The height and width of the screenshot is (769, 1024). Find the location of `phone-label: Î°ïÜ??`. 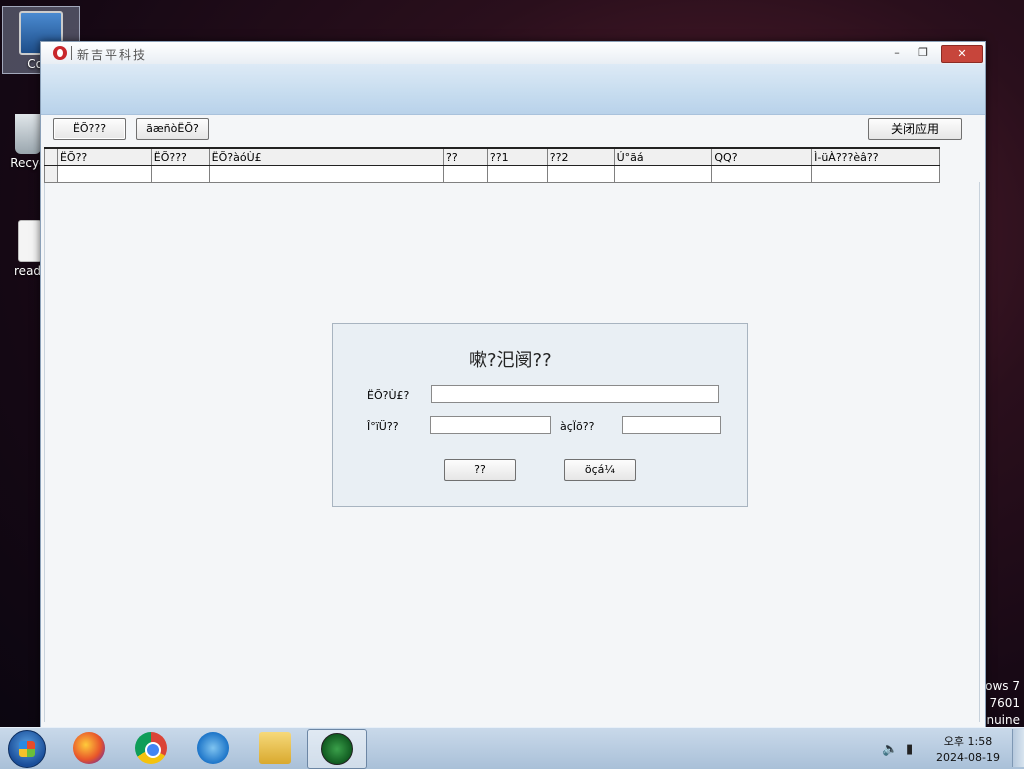

phone-label: Î°ïÜ?? is located at coordinates (383, 426).